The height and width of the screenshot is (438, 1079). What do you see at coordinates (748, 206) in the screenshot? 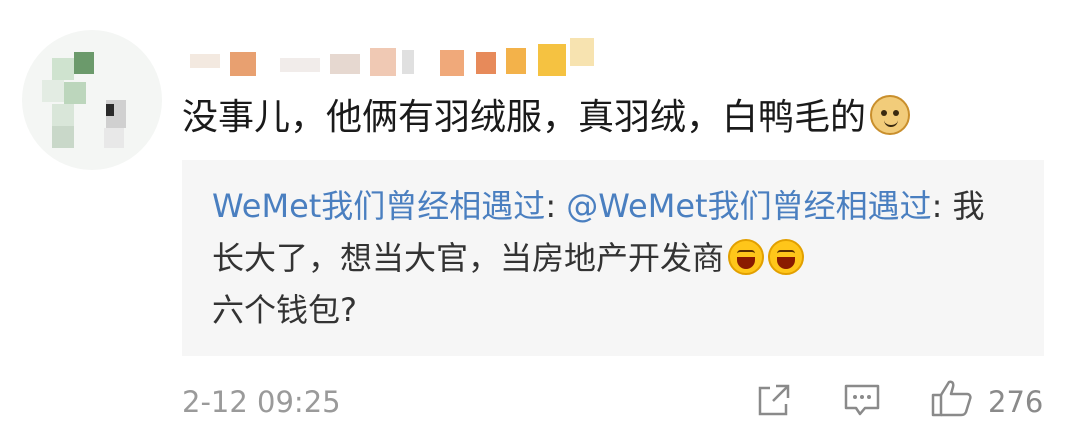
I see `quote-mention-link: @WeMet我们曾经相遇过` at bounding box center [748, 206].